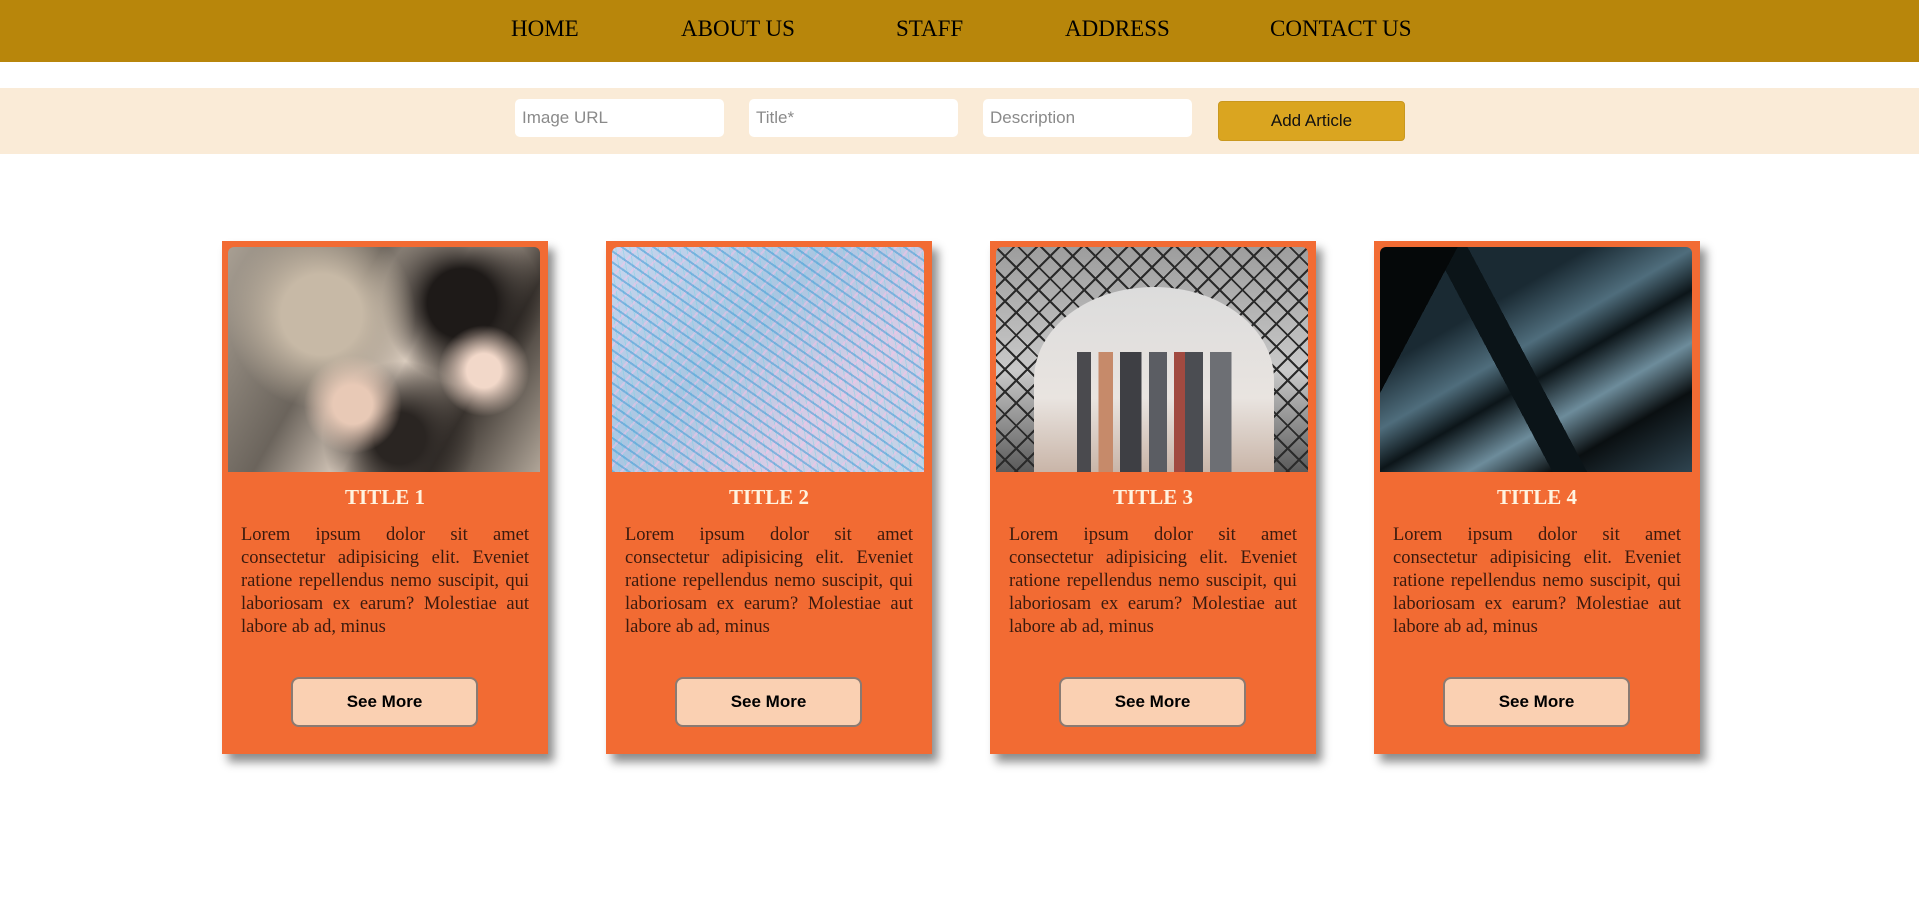 This screenshot has width=1919, height=906. What do you see at coordinates (929, 29) in the screenshot?
I see `nav-staff-link: STAFF` at bounding box center [929, 29].